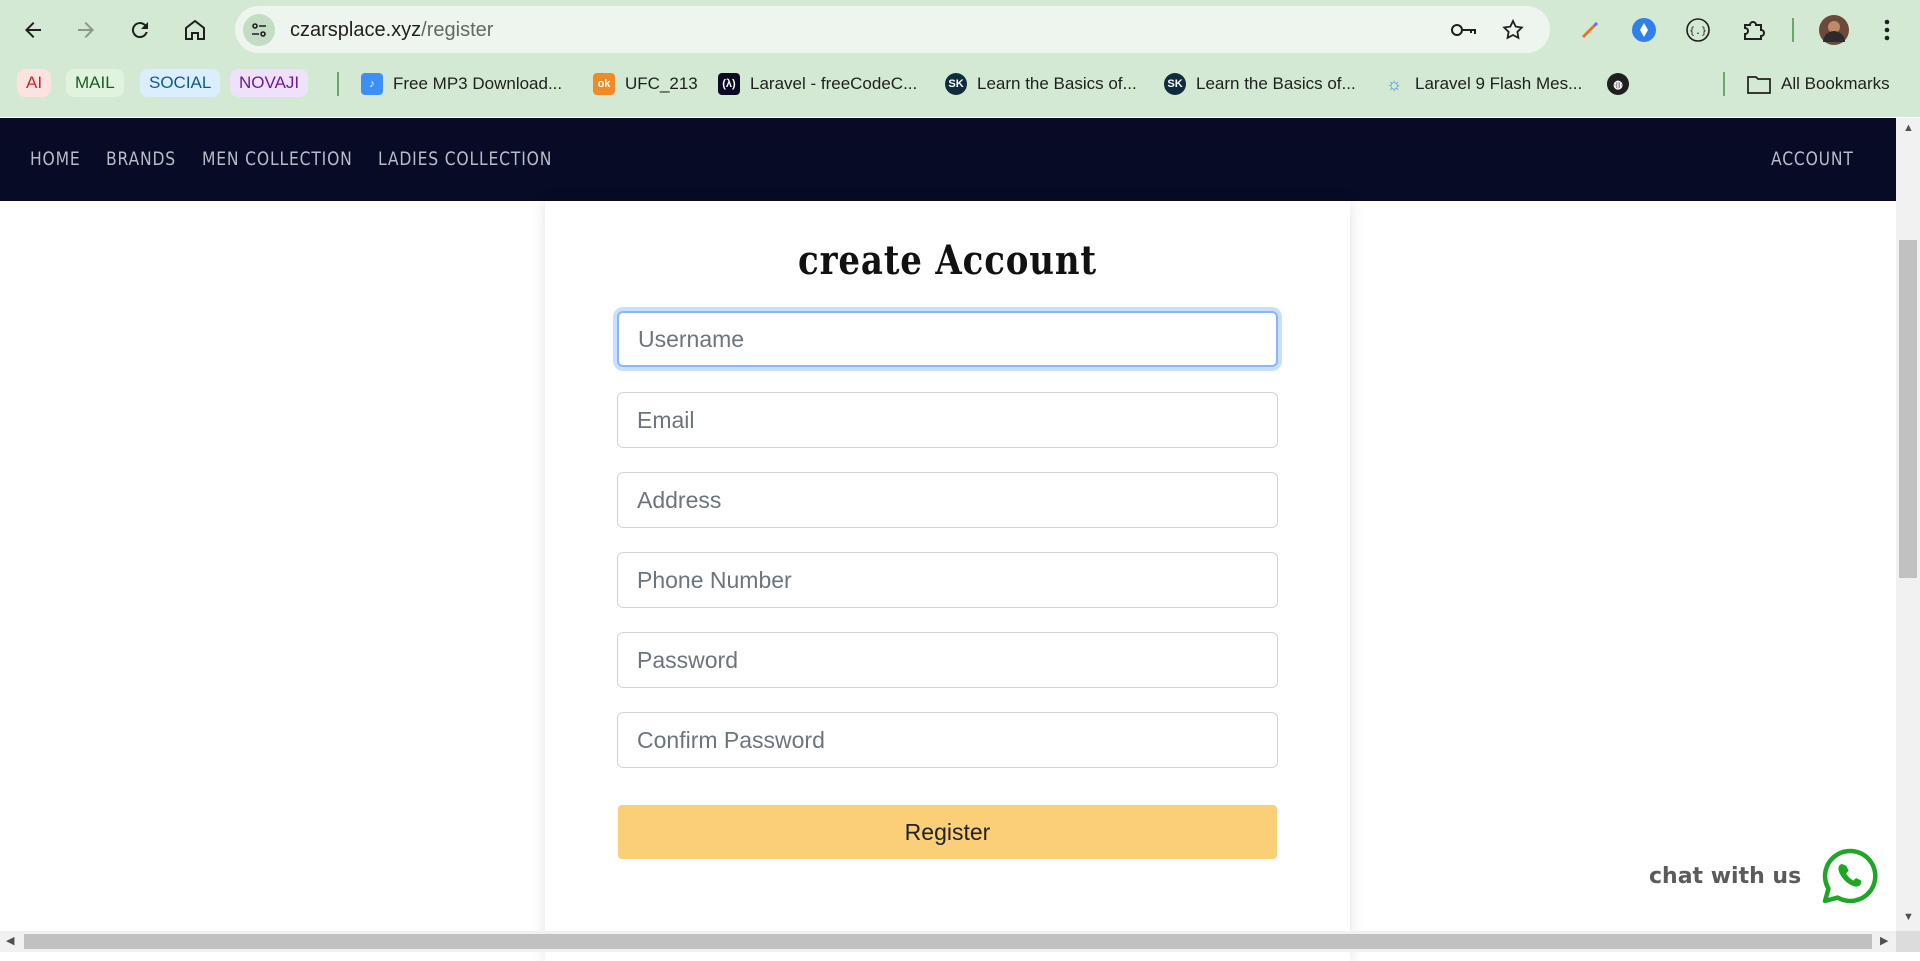 Image resolution: width=1920 pixels, height=961 pixels. I want to click on reload-icon, so click(139, 30).